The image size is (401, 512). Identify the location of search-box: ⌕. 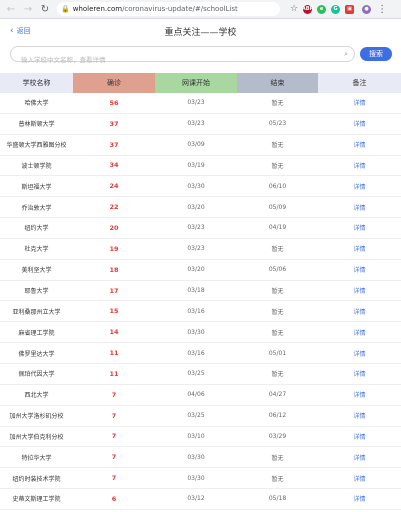
(182, 56).